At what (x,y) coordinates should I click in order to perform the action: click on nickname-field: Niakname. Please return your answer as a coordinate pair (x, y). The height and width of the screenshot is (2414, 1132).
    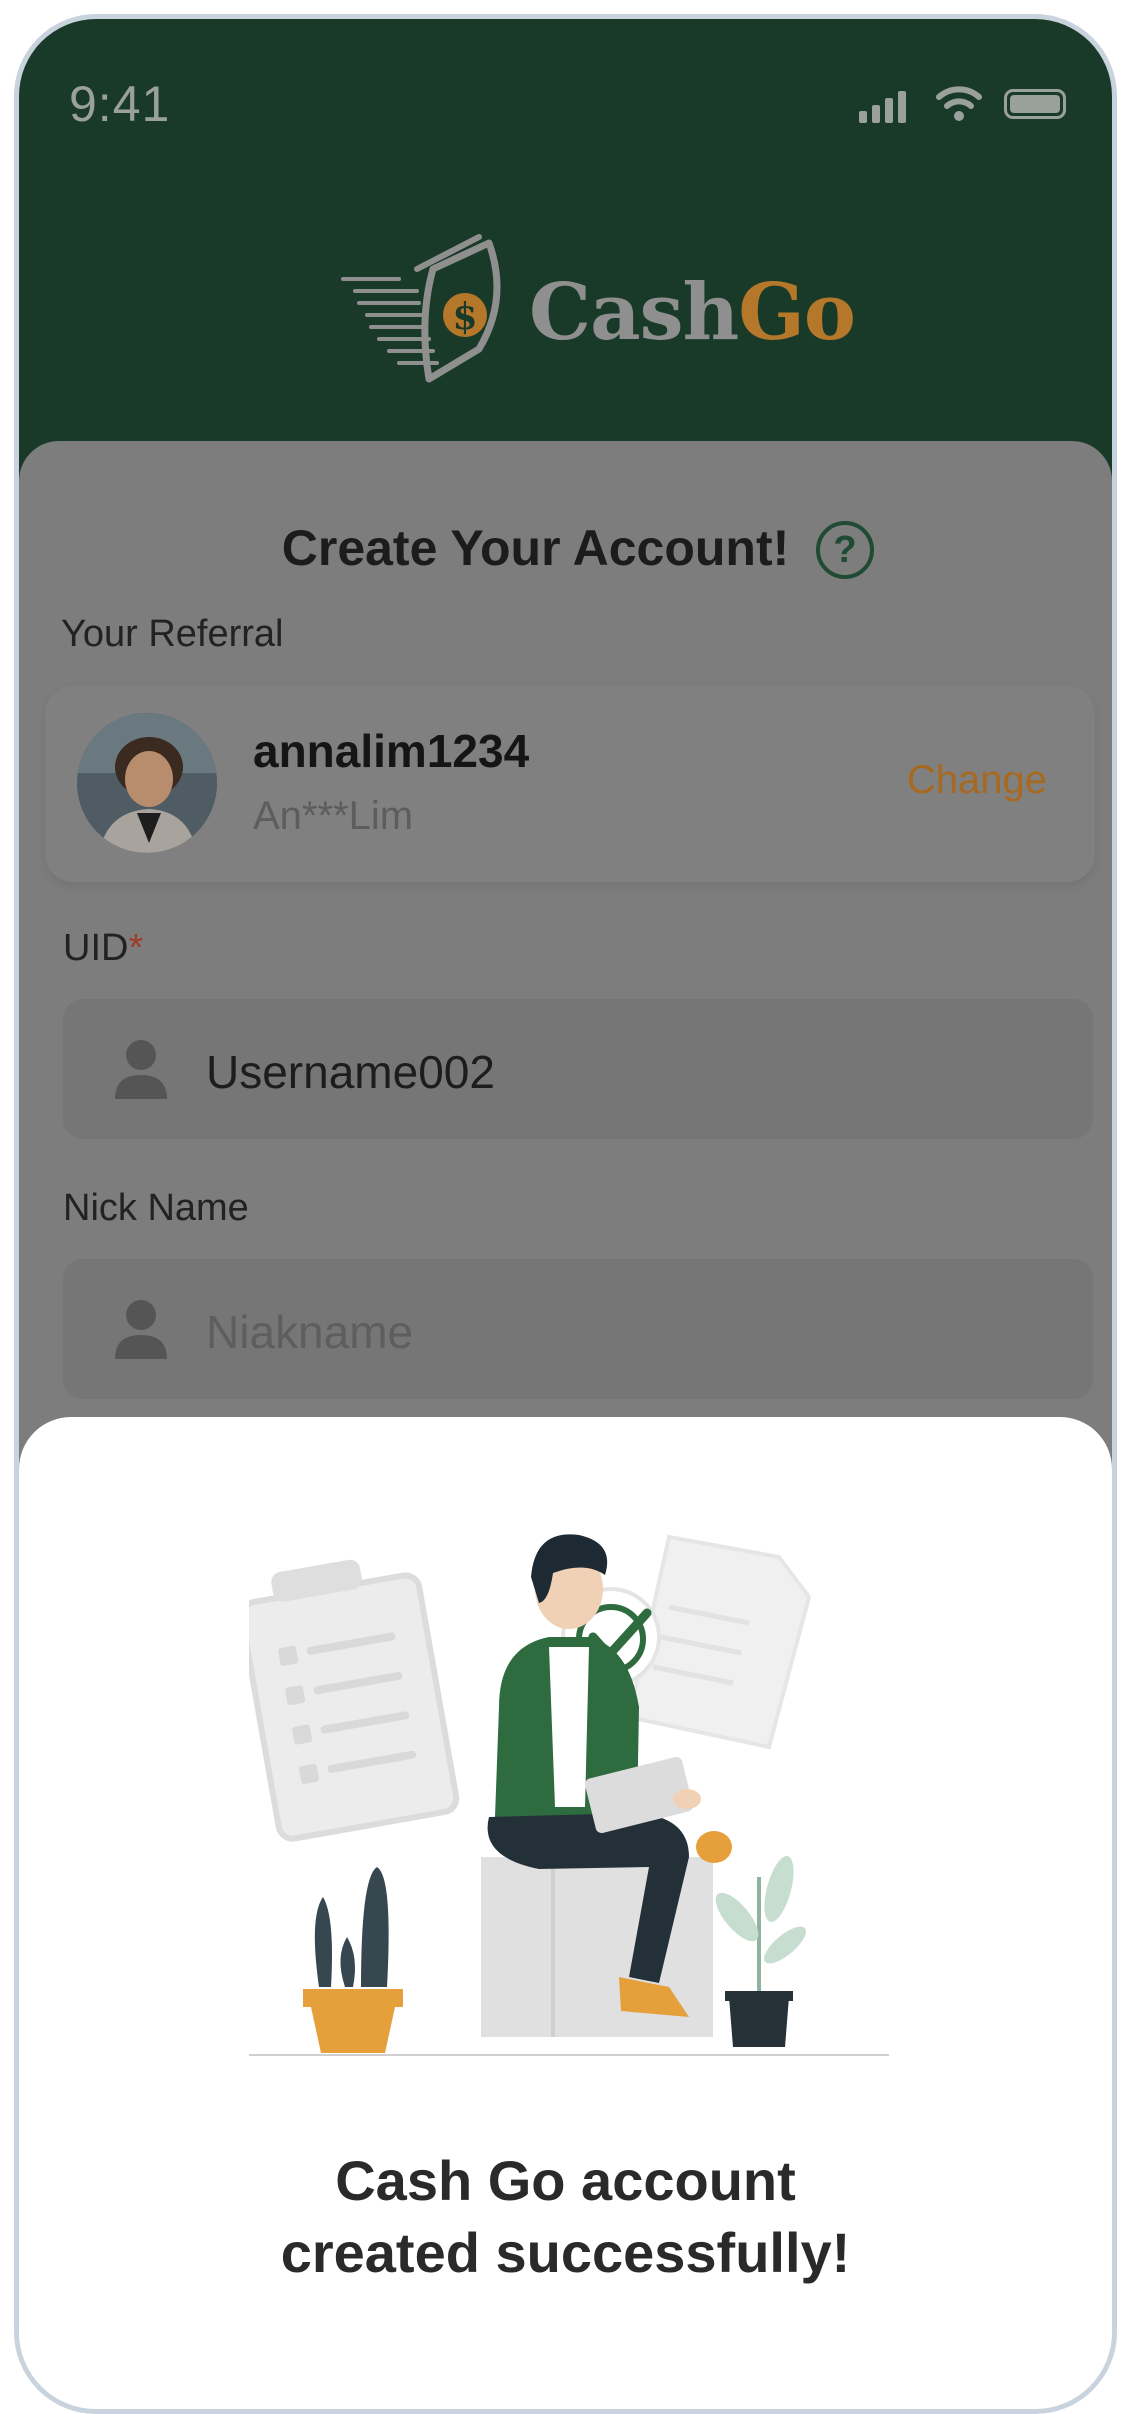
    Looking at the image, I should click on (578, 1329).